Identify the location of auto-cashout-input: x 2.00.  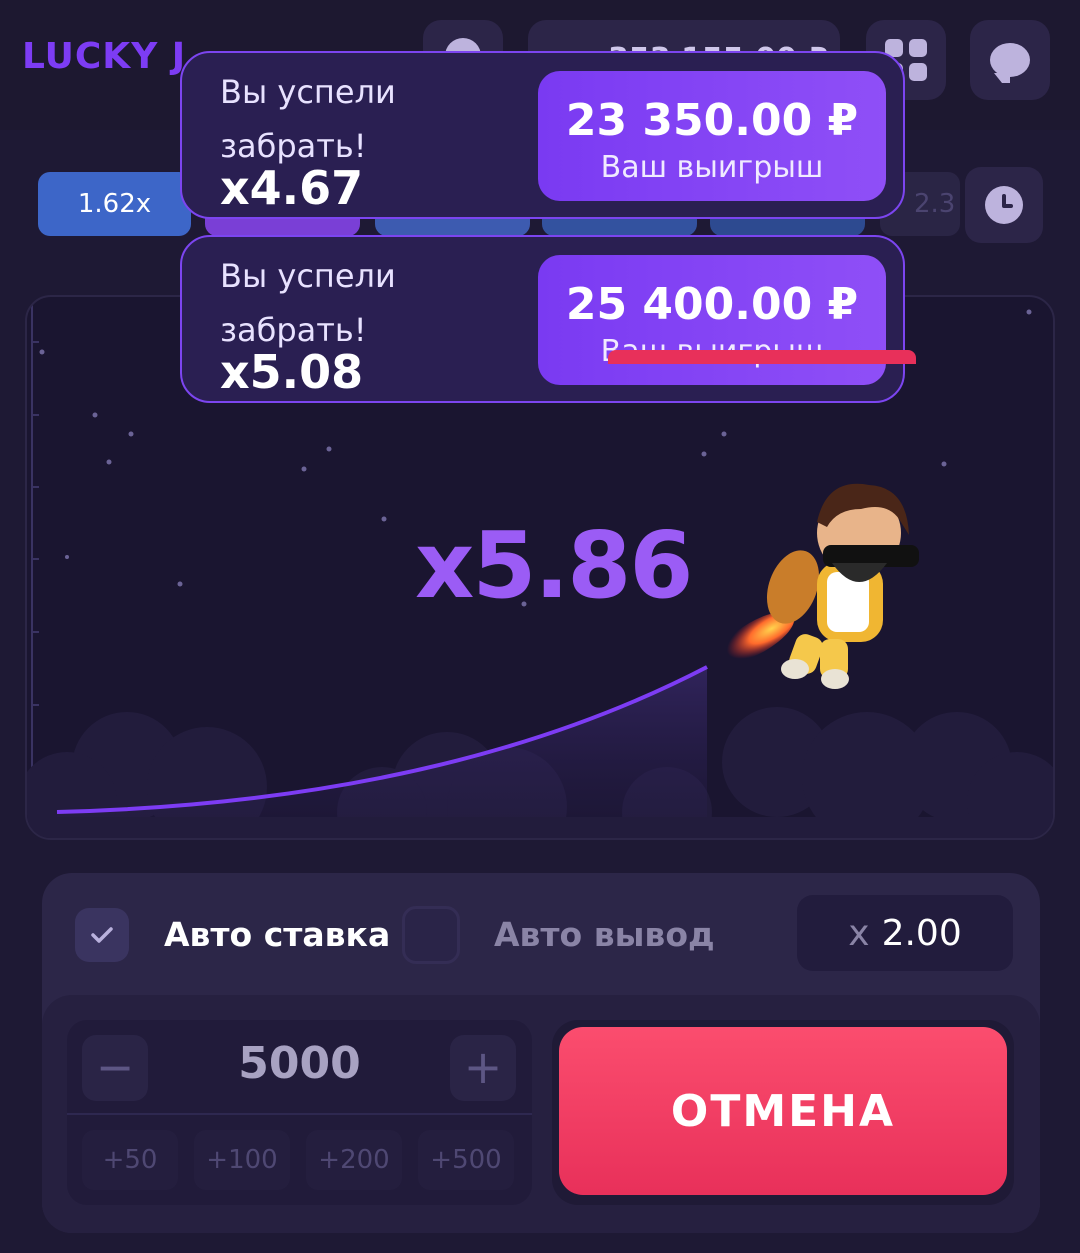
(905, 933).